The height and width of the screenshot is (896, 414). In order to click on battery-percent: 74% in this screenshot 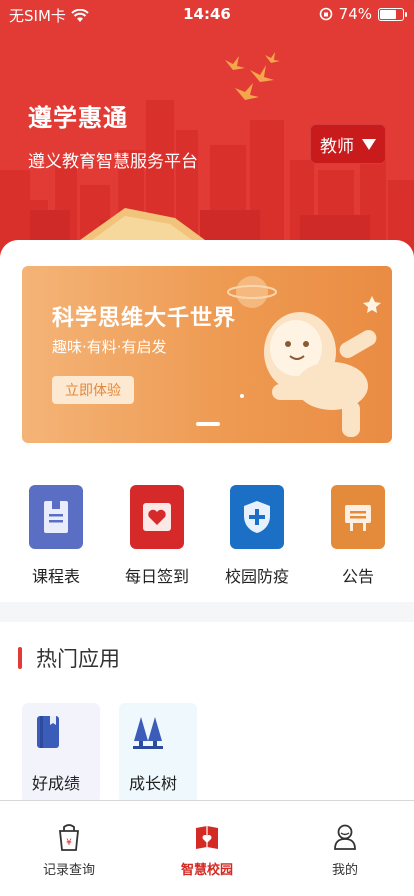, I will do `click(355, 14)`.